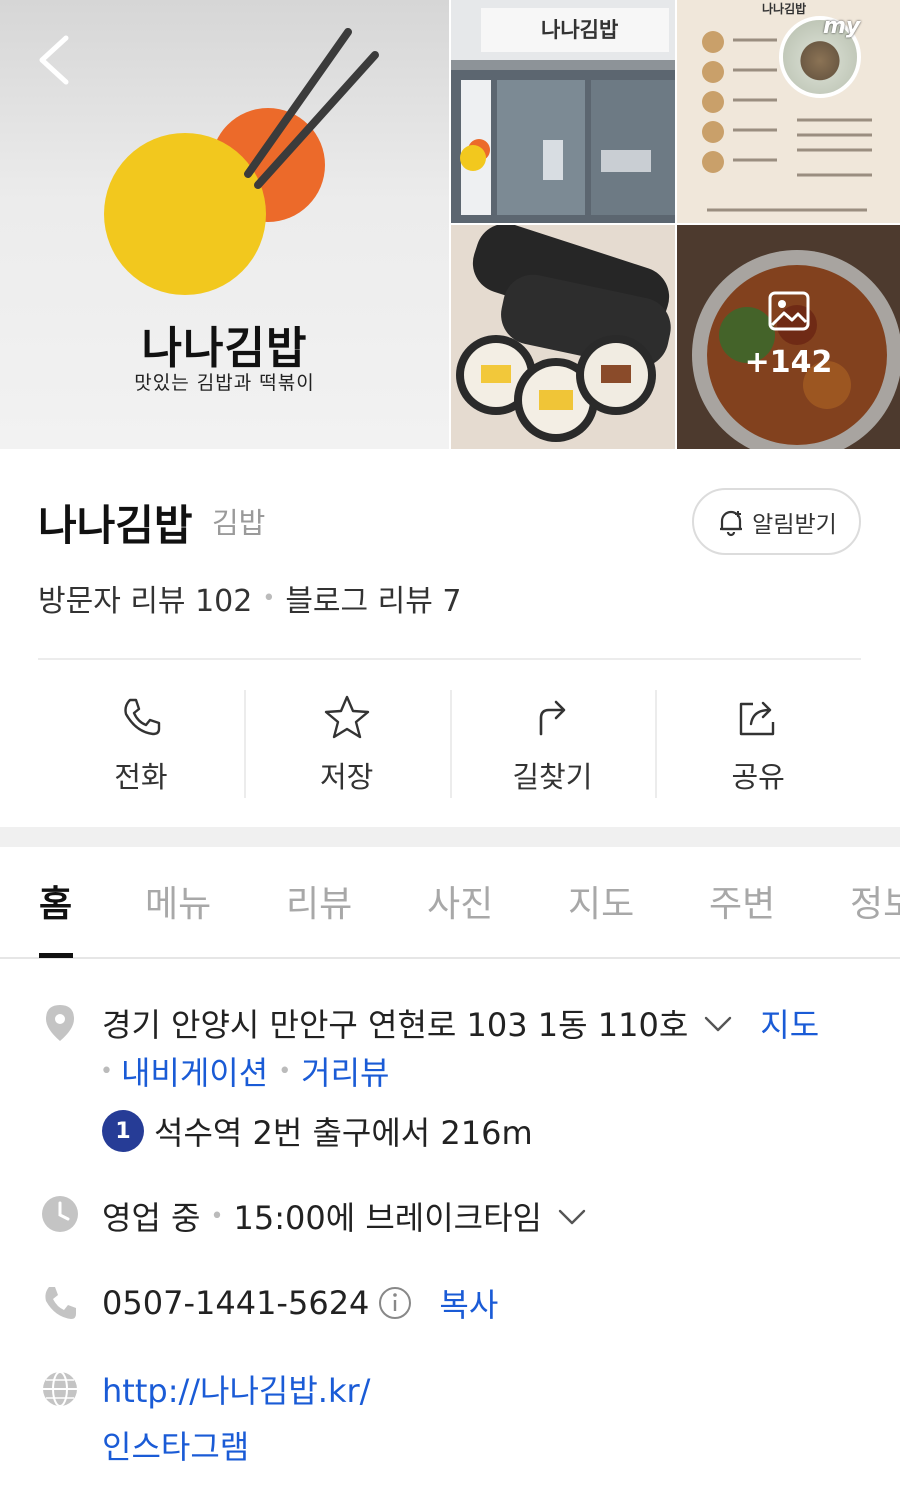 Image resolution: width=900 pixels, height=1500 pixels. What do you see at coordinates (395, 1303) in the screenshot?
I see `info-icon` at bounding box center [395, 1303].